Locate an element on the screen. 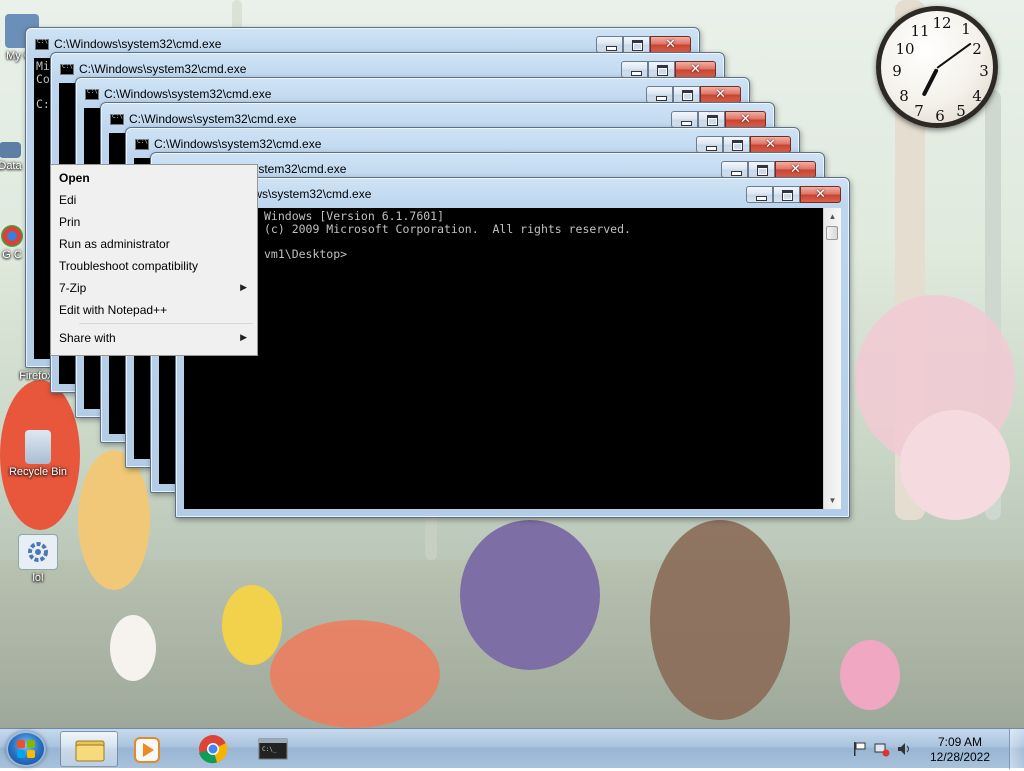 This screenshot has width=1024, height=771. tray-clock: 7:09 AM 12/28/2022 is located at coordinates (960, 750).